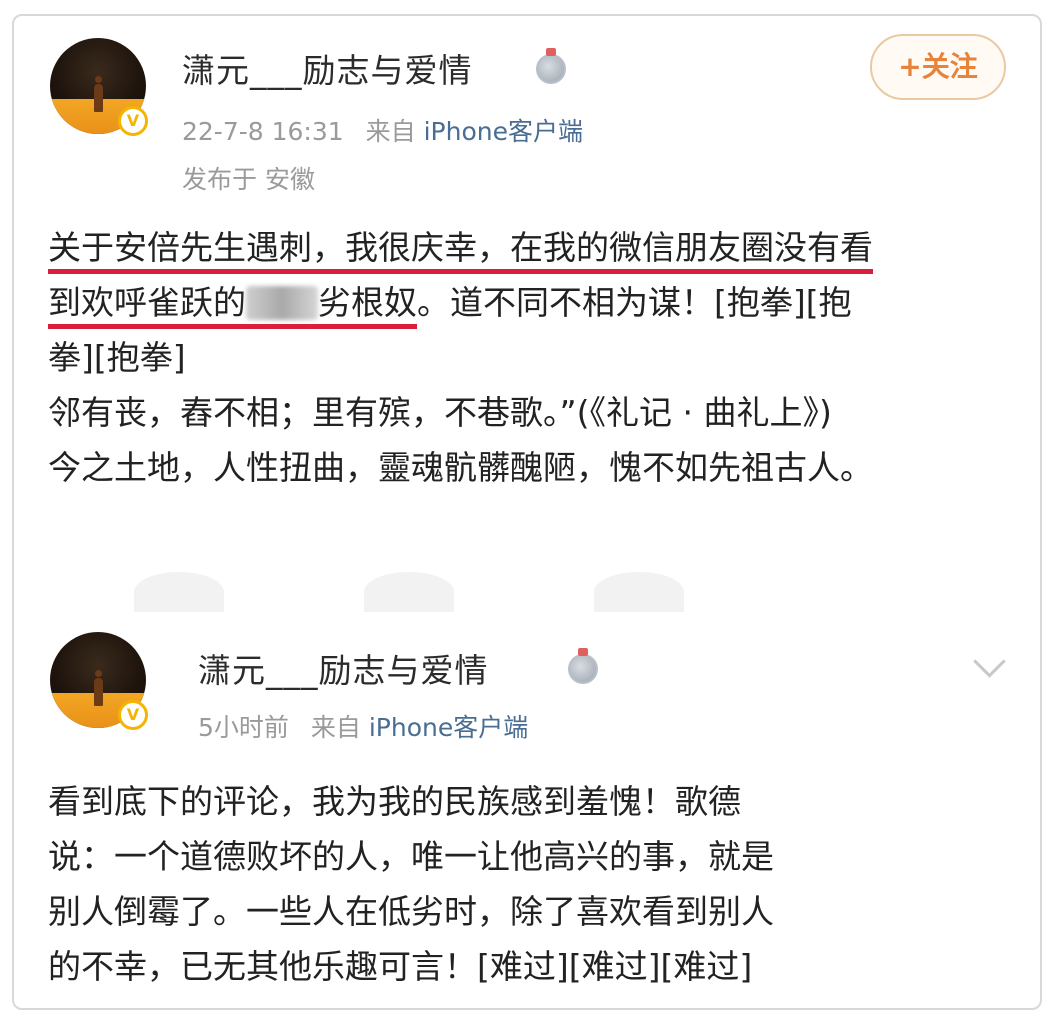 The height and width of the screenshot is (1017, 1056). I want to click on underlined-text: 到欢呼雀跃的 劣根奴, so click(232, 306).